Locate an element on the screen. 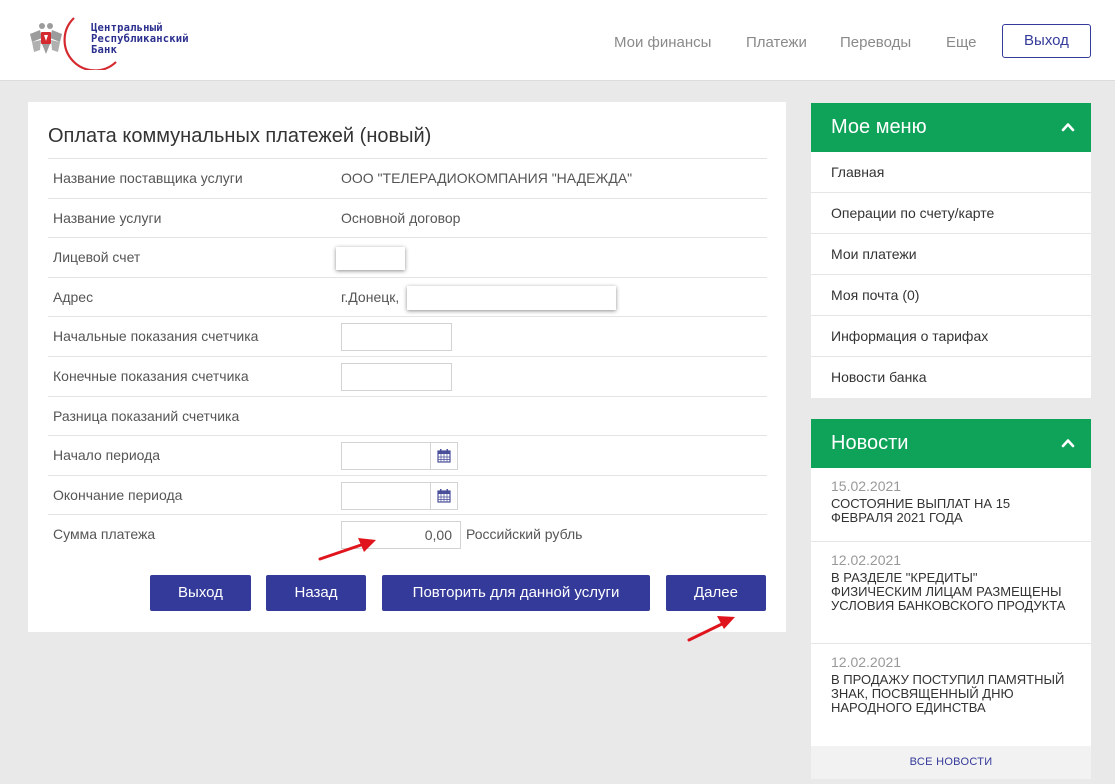 The image size is (1115, 784). menu-item-home: Главная is located at coordinates (951, 172).